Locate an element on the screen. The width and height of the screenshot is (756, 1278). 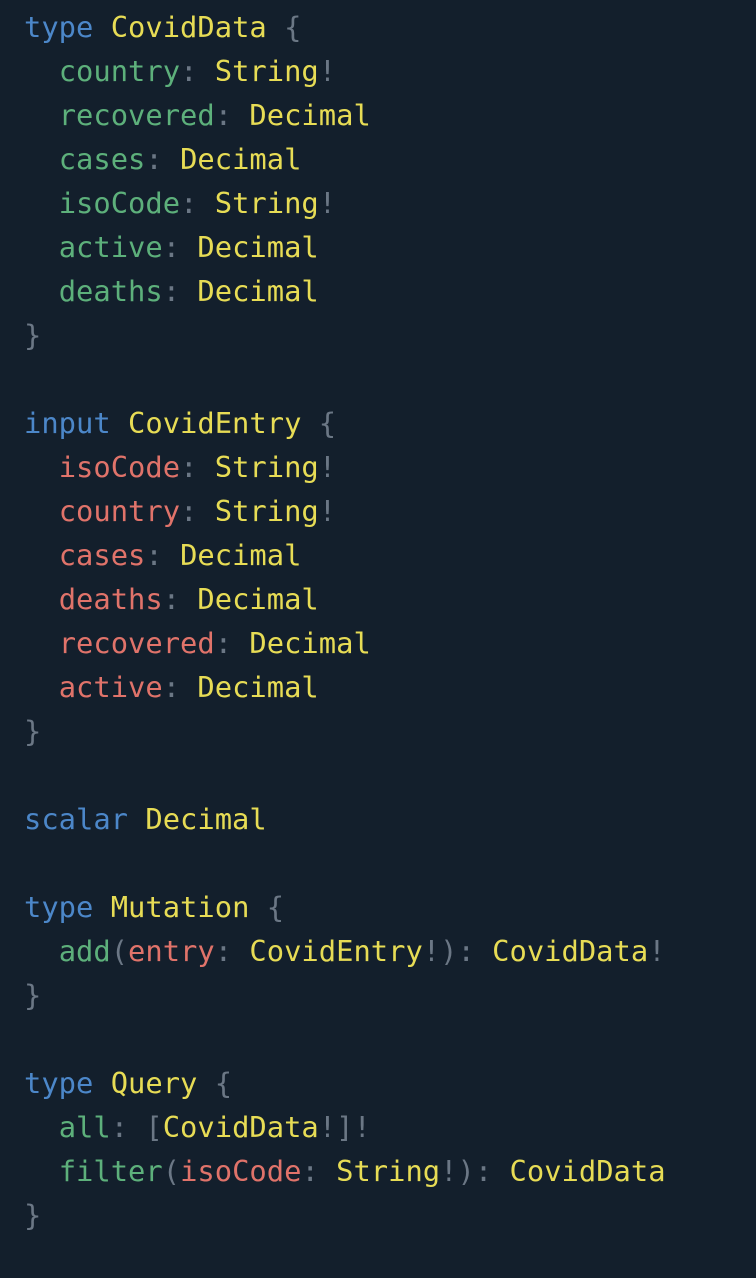
code-line: type Mutation { is located at coordinates (345, 907).